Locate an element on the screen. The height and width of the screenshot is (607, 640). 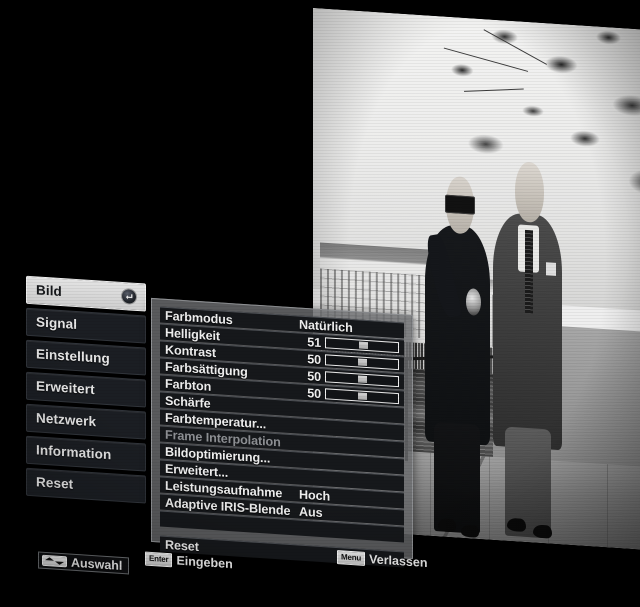
sidebar-item-bild: Bild is located at coordinates (86, 293).